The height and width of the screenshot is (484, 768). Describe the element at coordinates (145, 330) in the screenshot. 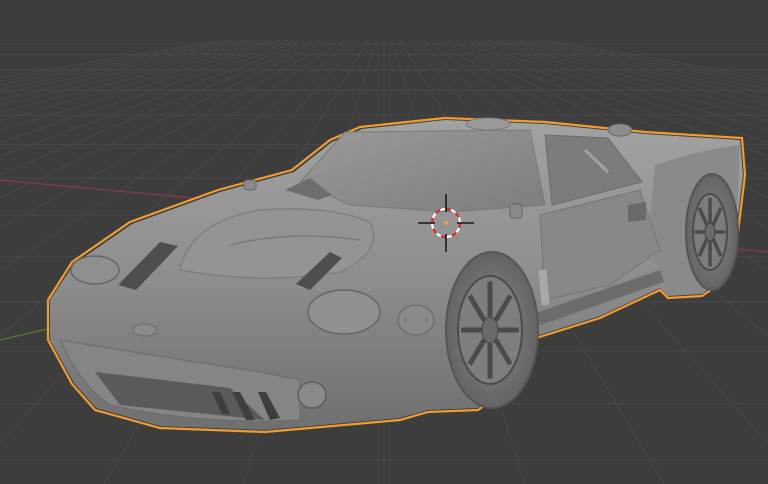

I see `nose-badge` at that location.